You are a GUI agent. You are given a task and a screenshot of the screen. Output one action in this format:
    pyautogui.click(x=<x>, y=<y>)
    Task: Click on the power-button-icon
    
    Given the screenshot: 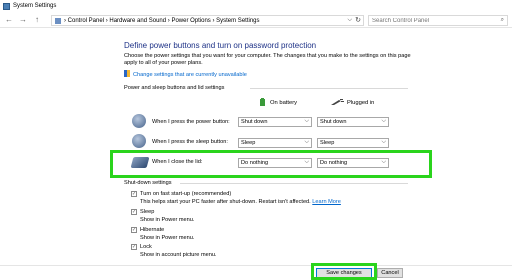 What is the action you would take?
    pyautogui.click(x=139, y=121)
    